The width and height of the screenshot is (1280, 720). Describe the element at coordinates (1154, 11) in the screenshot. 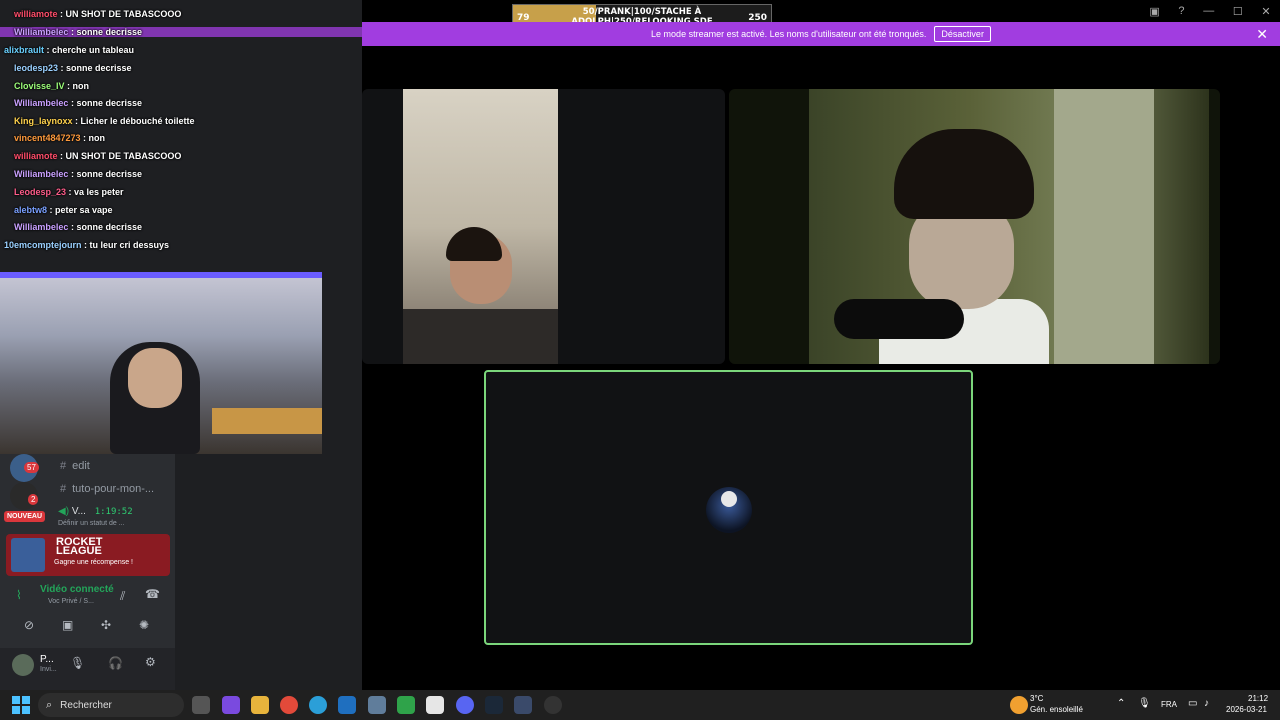

I see `inbox-icon: ▣` at that location.